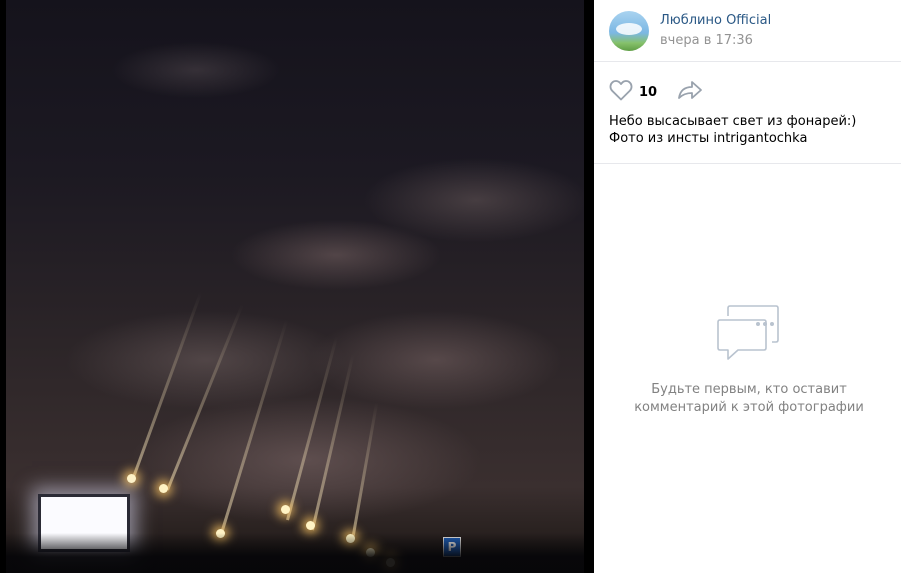 The width and height of the screenshot is (901, 573). I want to click on like-button: 10, so click(633, 92).